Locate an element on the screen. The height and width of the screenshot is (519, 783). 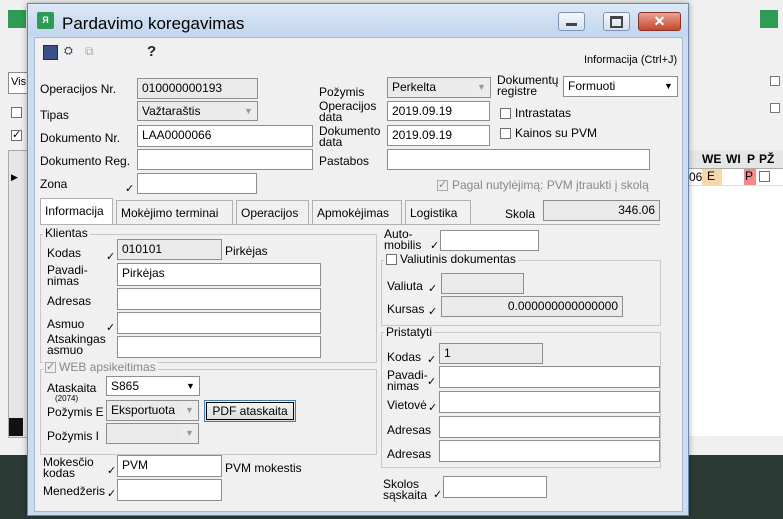
bg-cell-06: 06 is located at coordinates (696, 177).